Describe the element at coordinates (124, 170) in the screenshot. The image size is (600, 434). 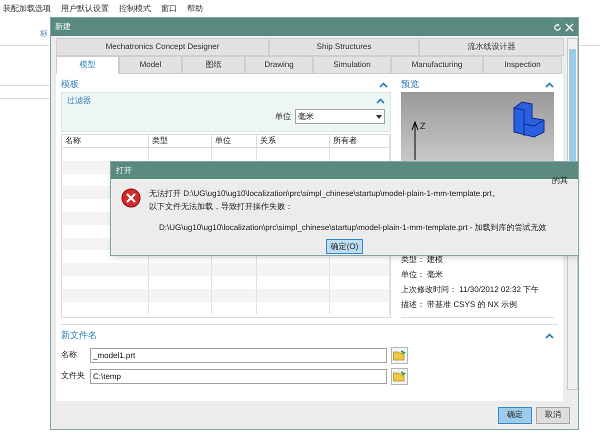
I see `window-title: 打开` at that location.